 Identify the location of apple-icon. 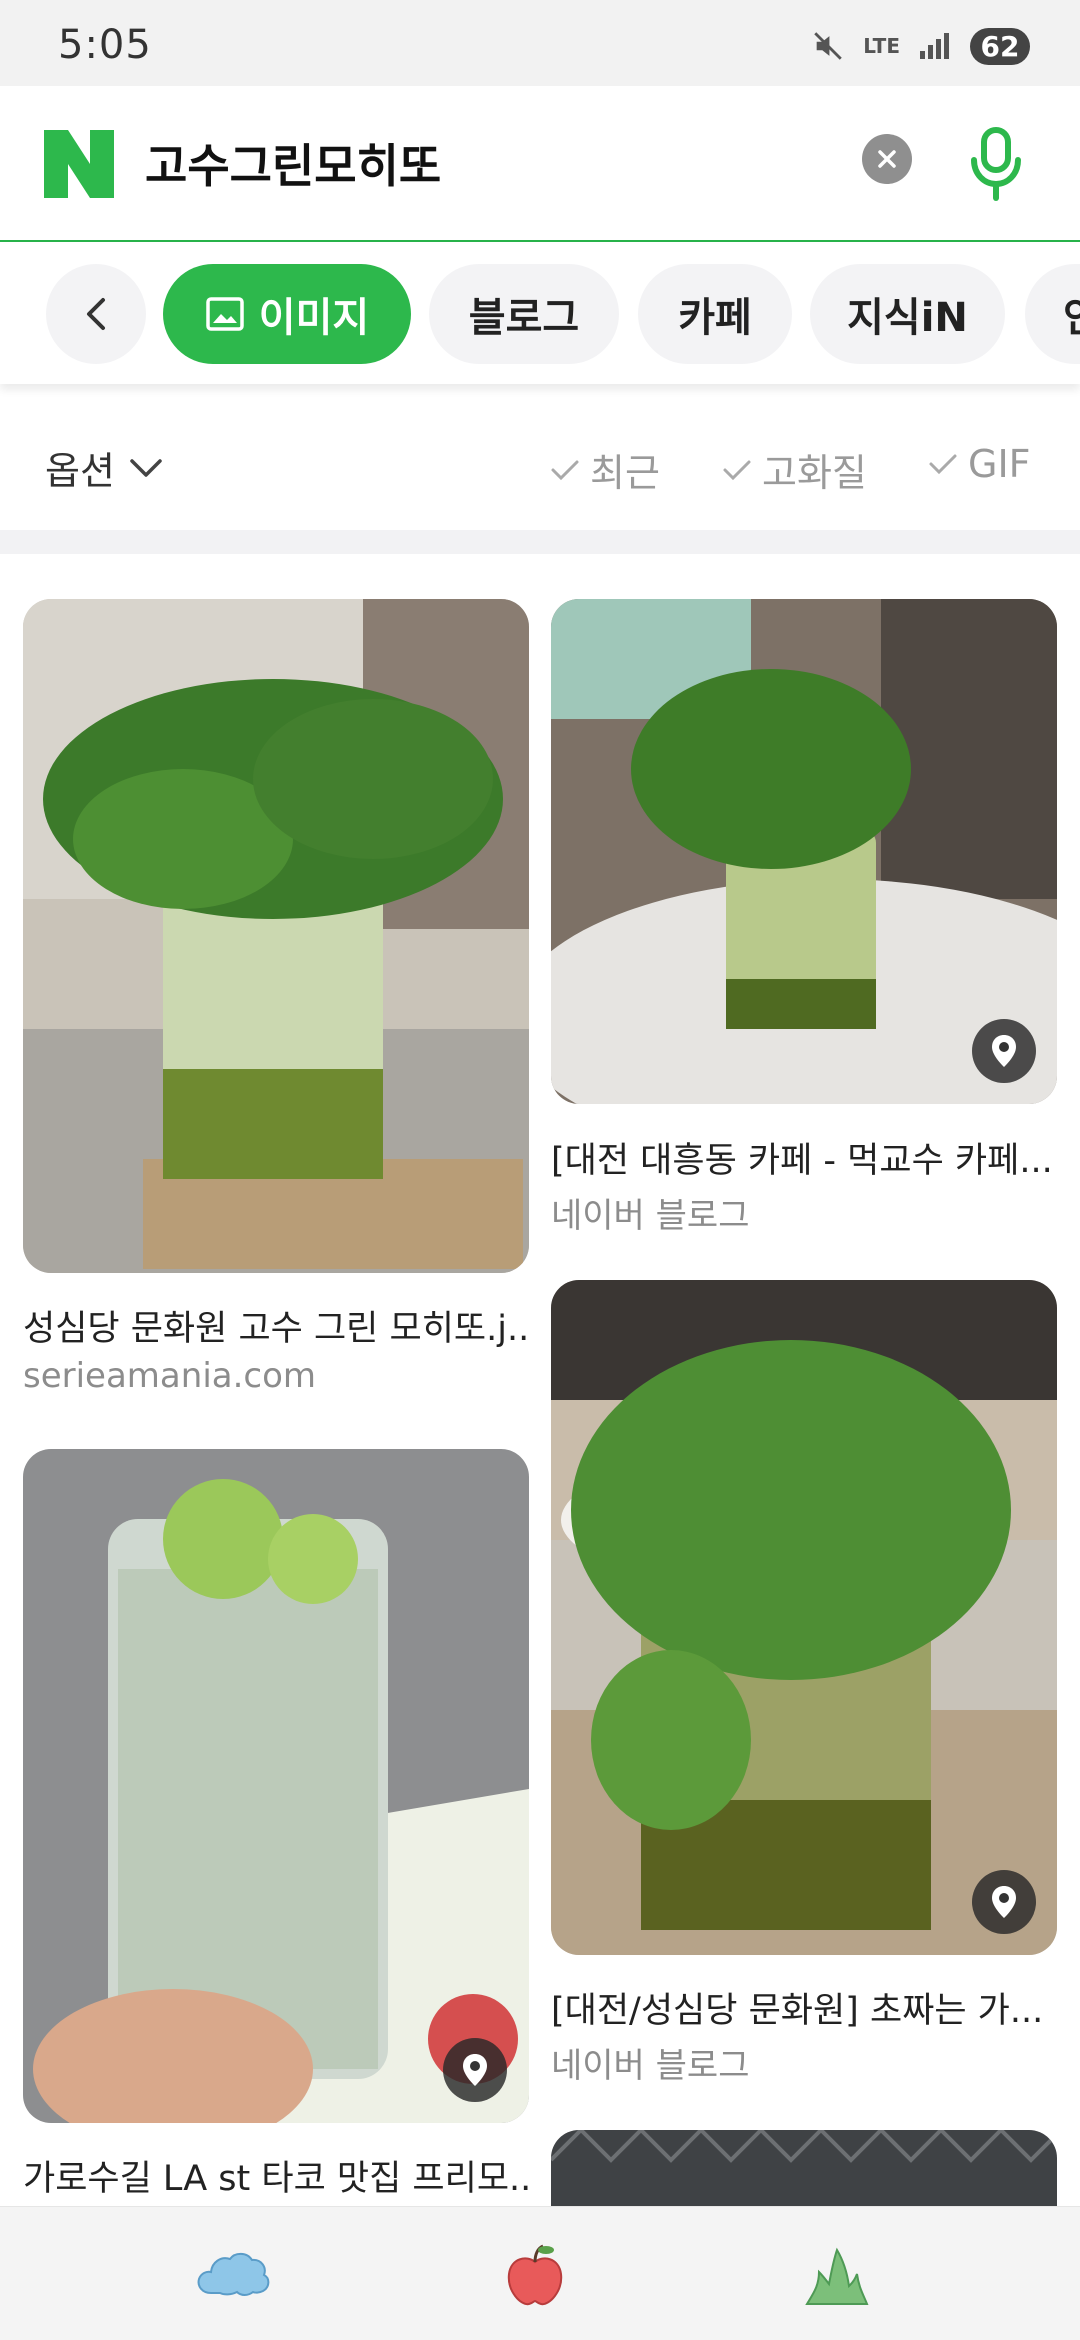
(535, 2275).